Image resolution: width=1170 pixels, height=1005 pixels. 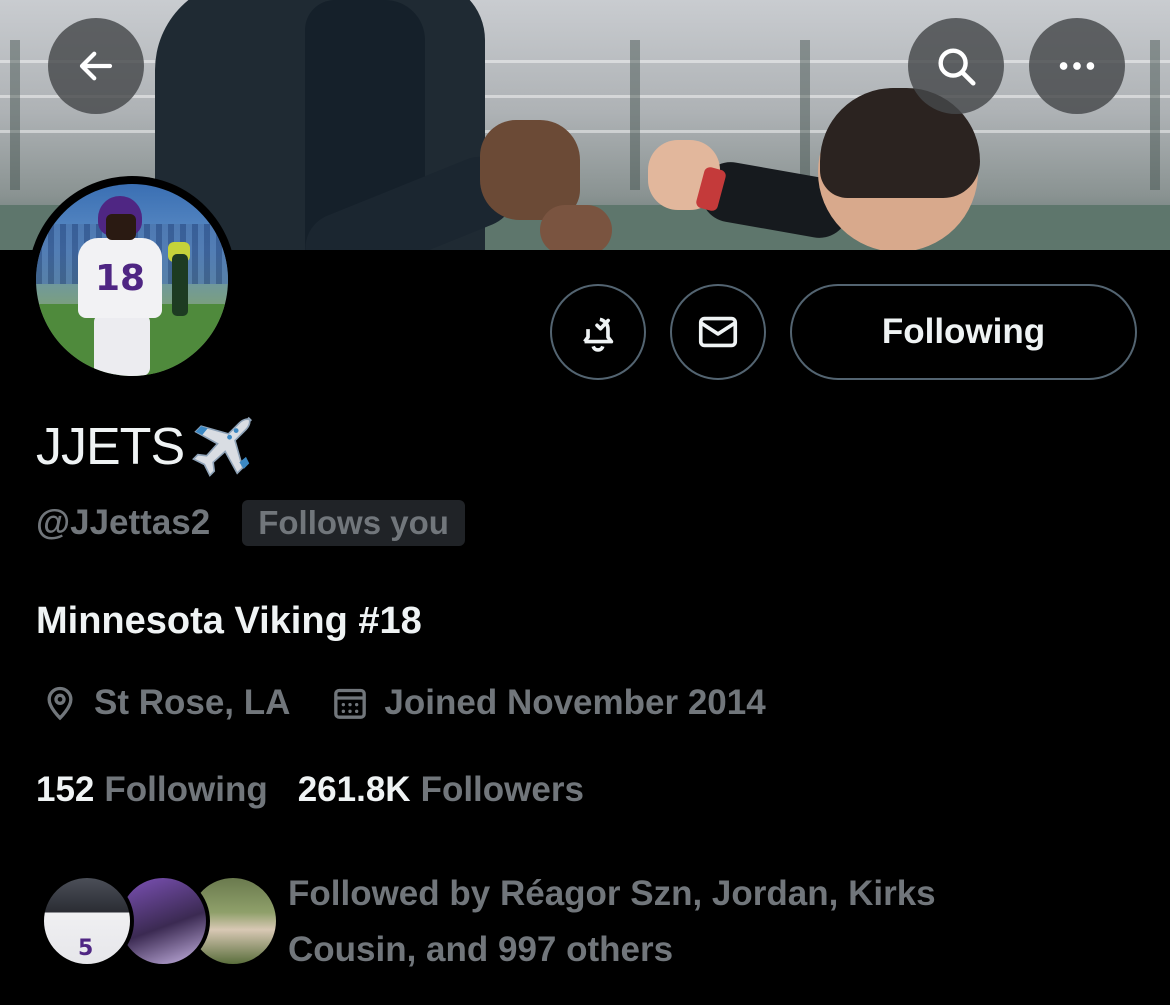 I want to click on avatar-image: 18, so click(x=132, y=280).